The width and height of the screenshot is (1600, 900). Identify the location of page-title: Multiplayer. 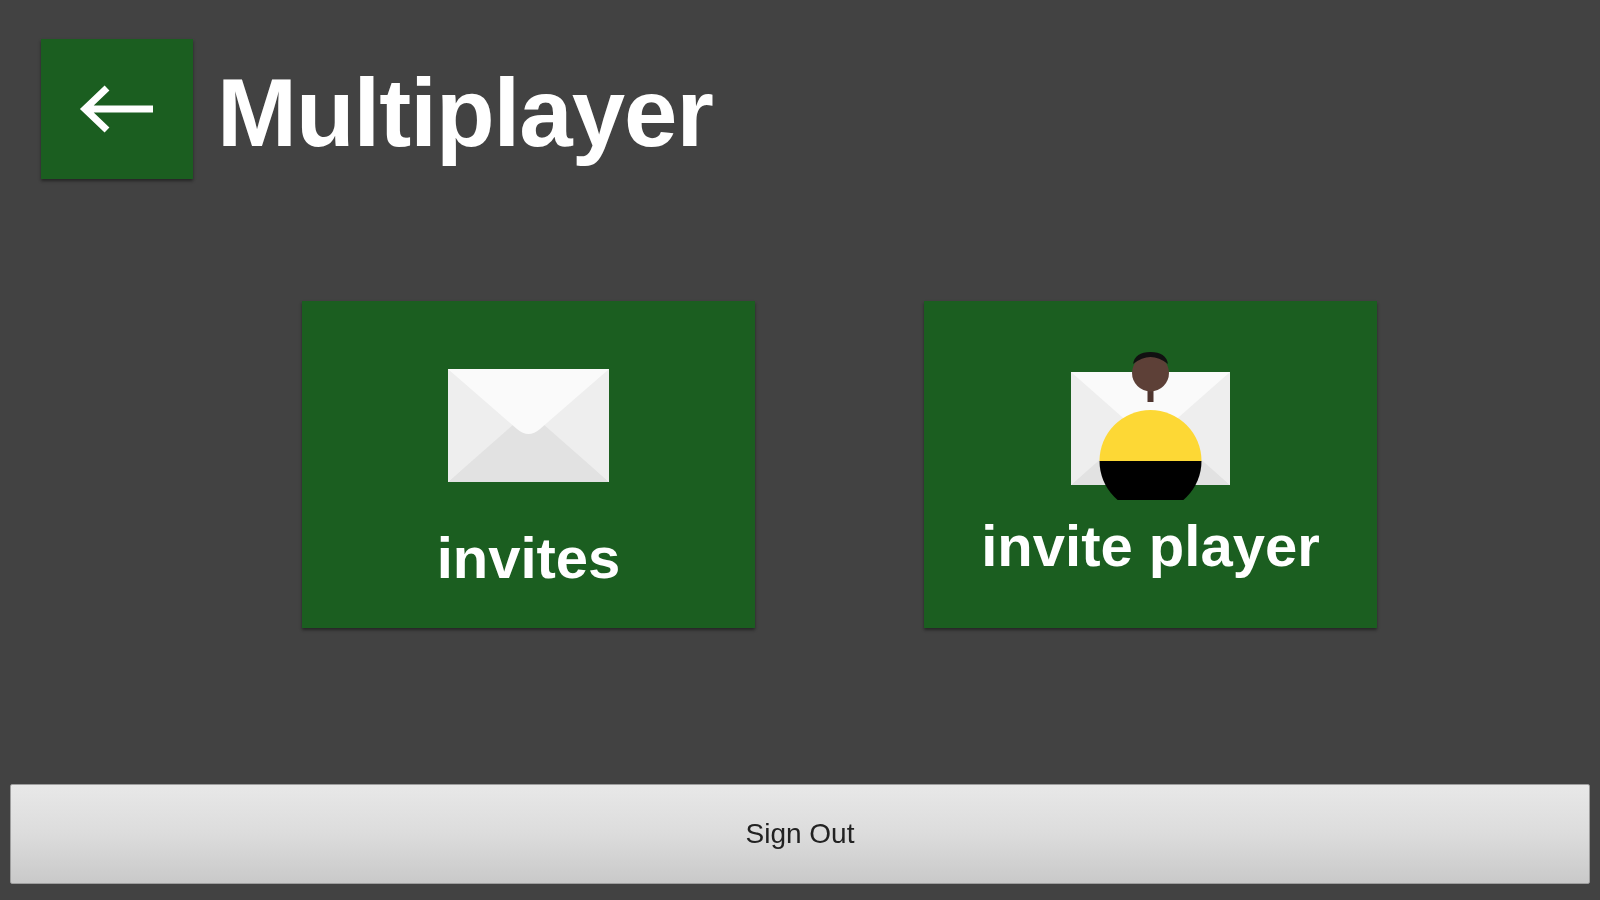
(465, 113).